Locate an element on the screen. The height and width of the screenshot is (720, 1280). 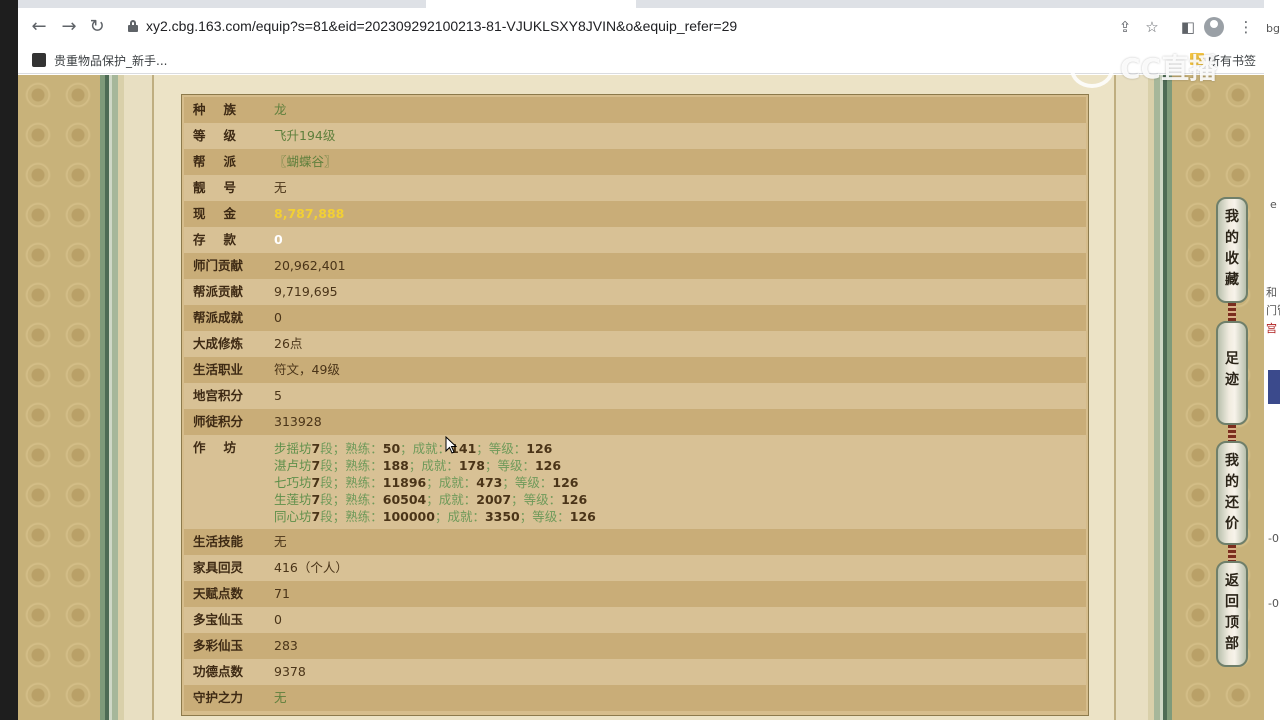
frame-border-left is located at coordinates (112, 397).